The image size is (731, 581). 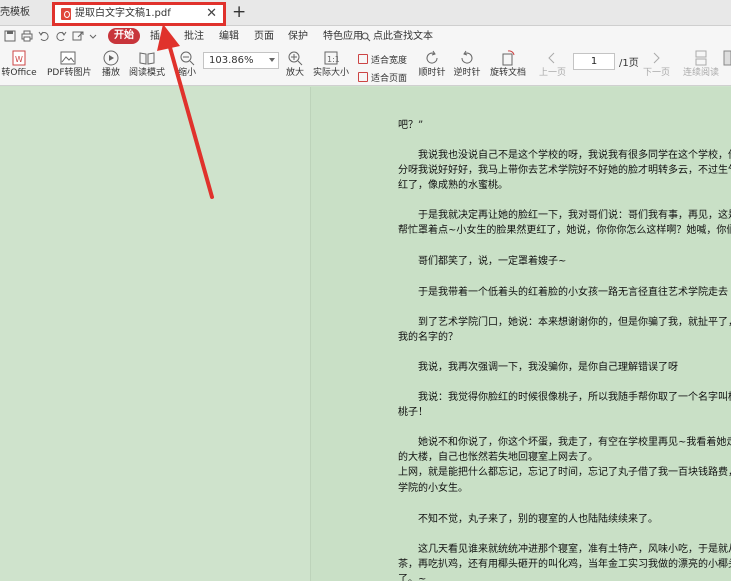 What do you see at coordinates (111, 58) in the screenshot?
I see `play-icon` at bounding box center [111, 58].